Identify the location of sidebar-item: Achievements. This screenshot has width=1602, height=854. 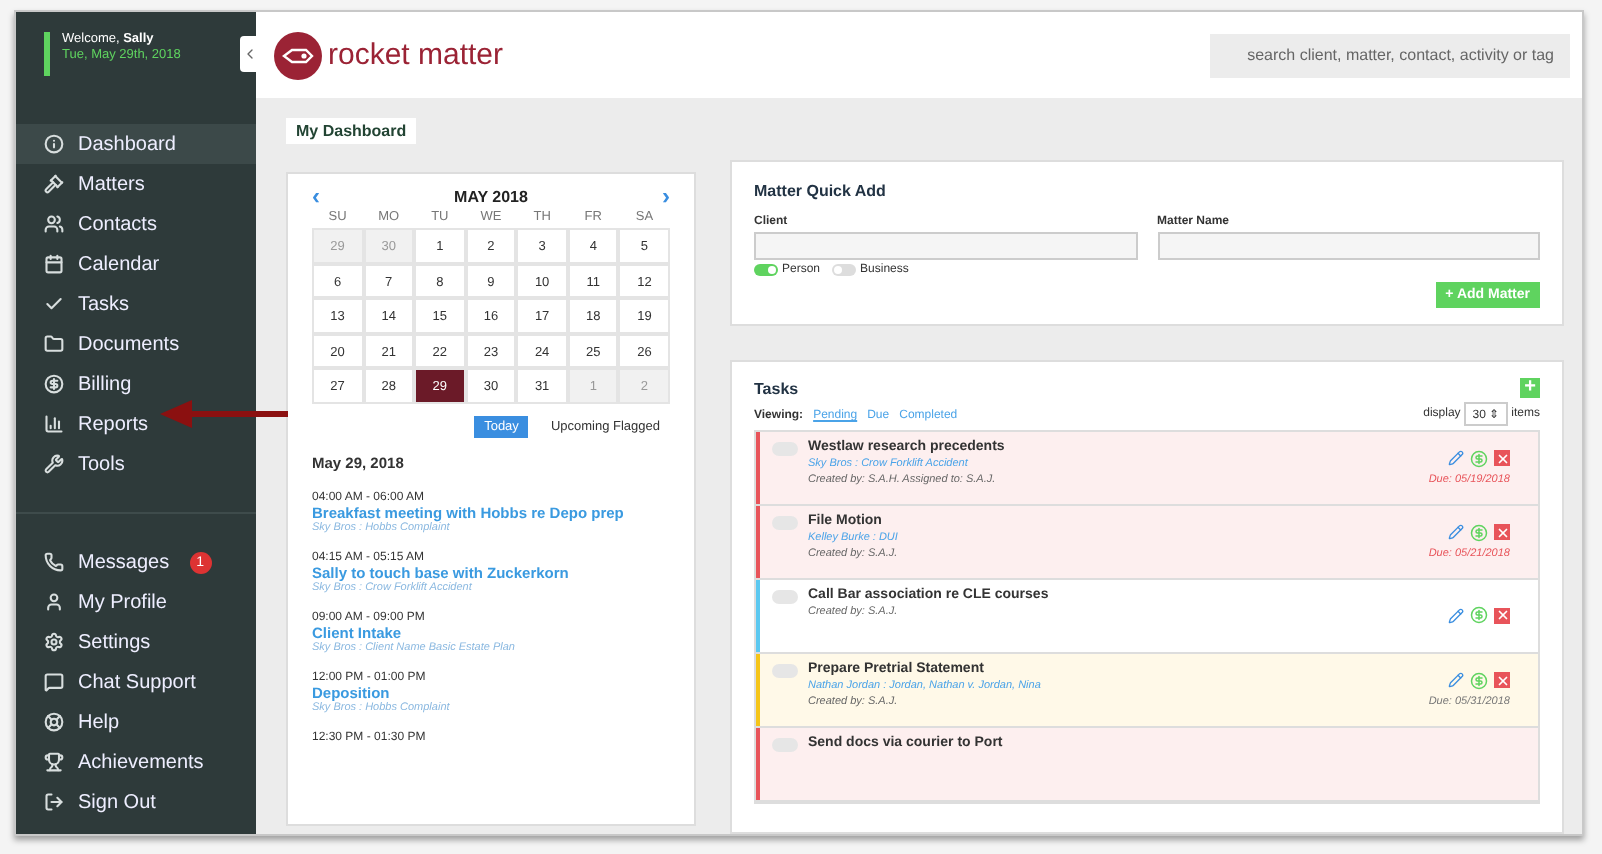
(113, 762).